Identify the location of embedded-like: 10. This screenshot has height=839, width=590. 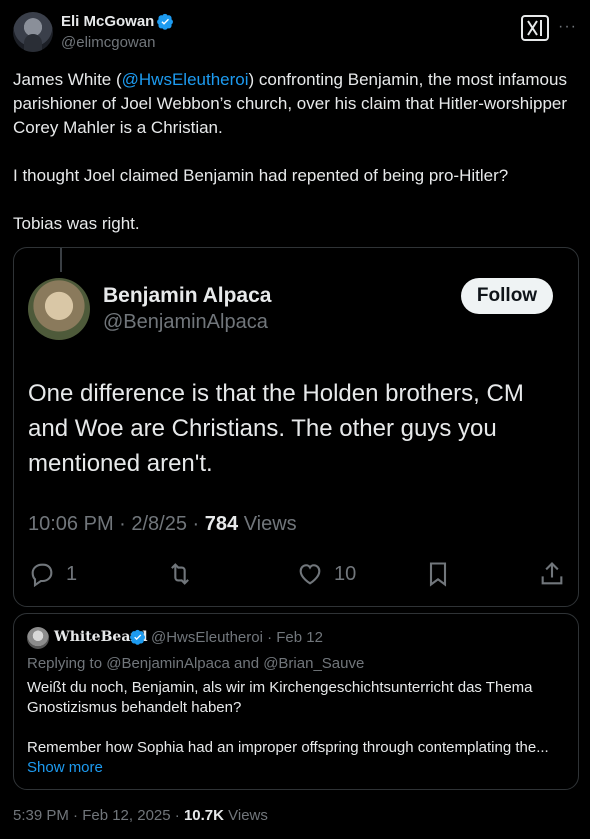
(326, 574).